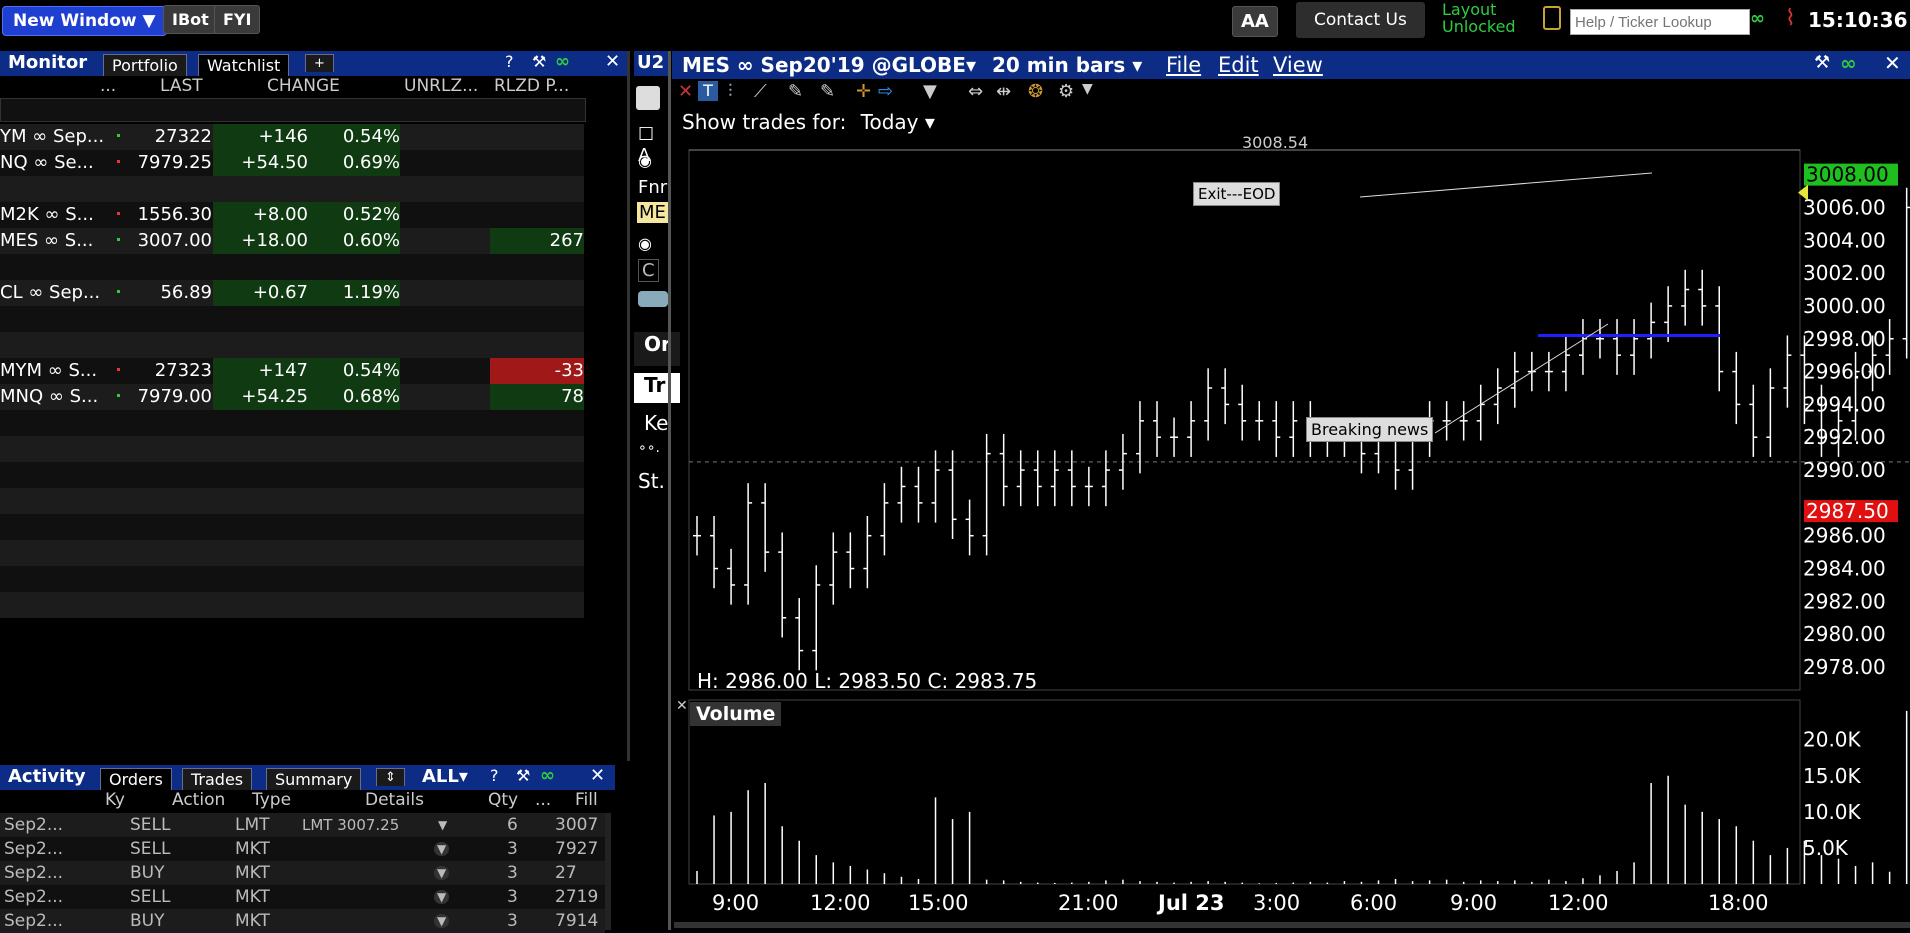  I want to click on watchlist-row: MES ∞ S... 3007.00 +18.00 0.60% 267, so click(292, 241).